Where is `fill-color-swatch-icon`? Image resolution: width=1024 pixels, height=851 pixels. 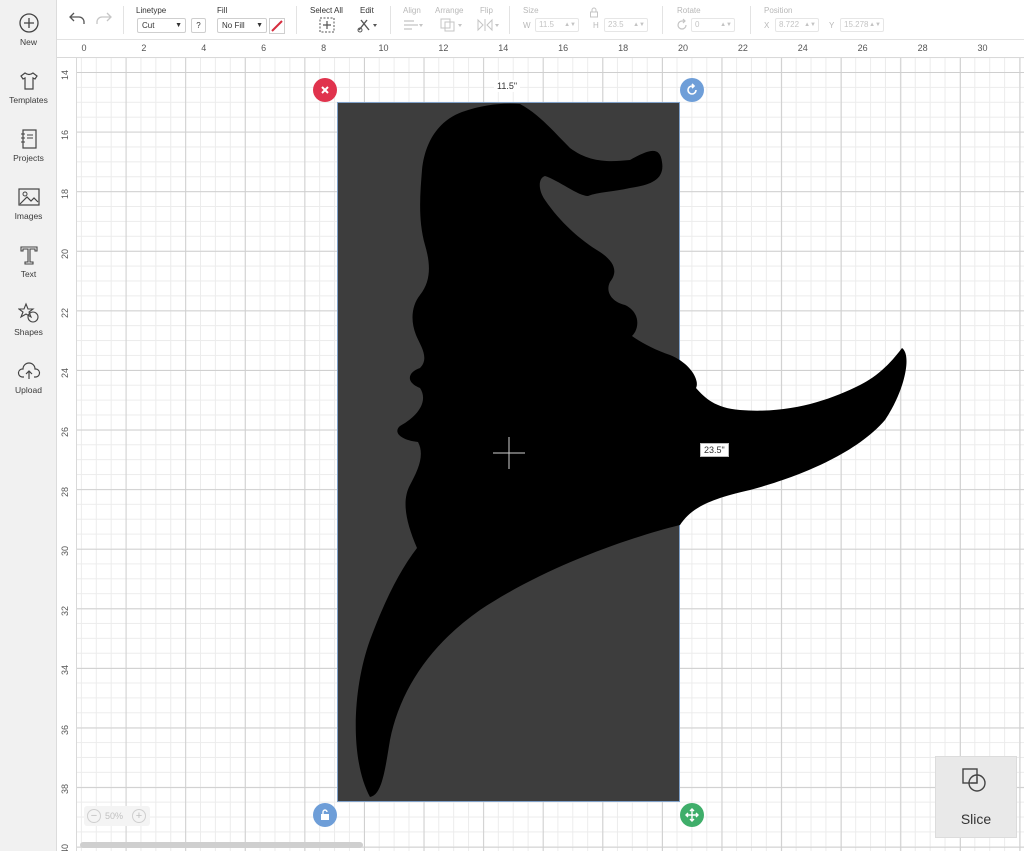
fill-color-swatch-icon is located at coordinates (277, 26).